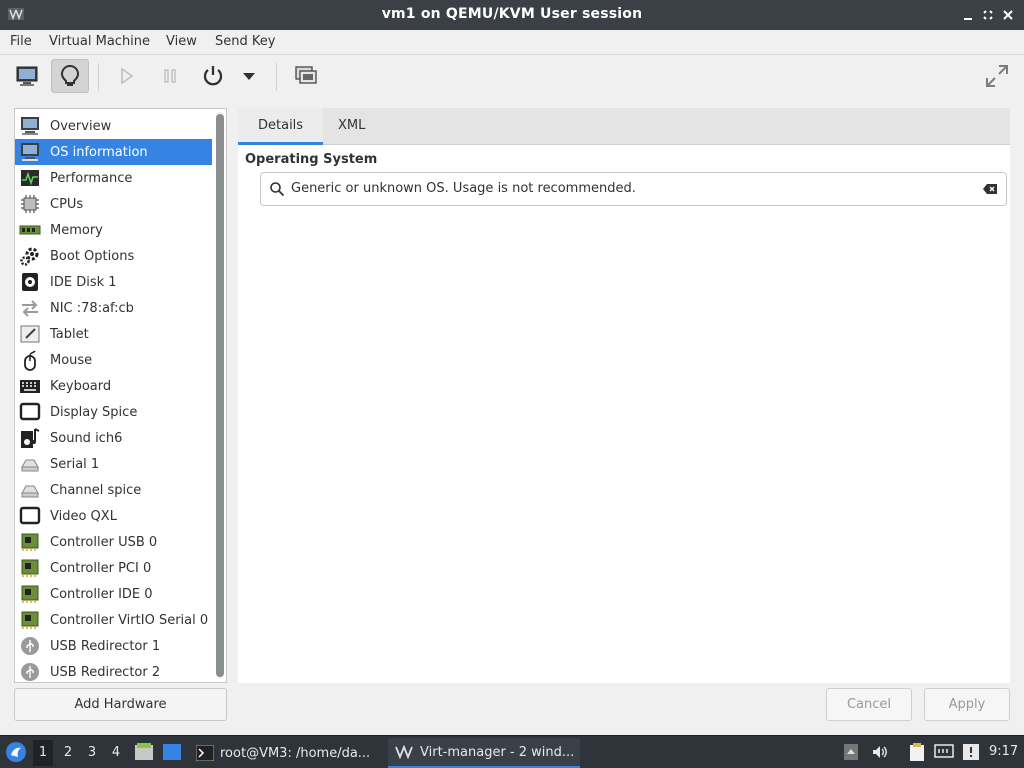 Image resolution: width=1024 pixels, height=768 pixels. What do you see at coordinates (27, 76) in the screenshot?
I see `console-button` at bounding box center [27, 76].